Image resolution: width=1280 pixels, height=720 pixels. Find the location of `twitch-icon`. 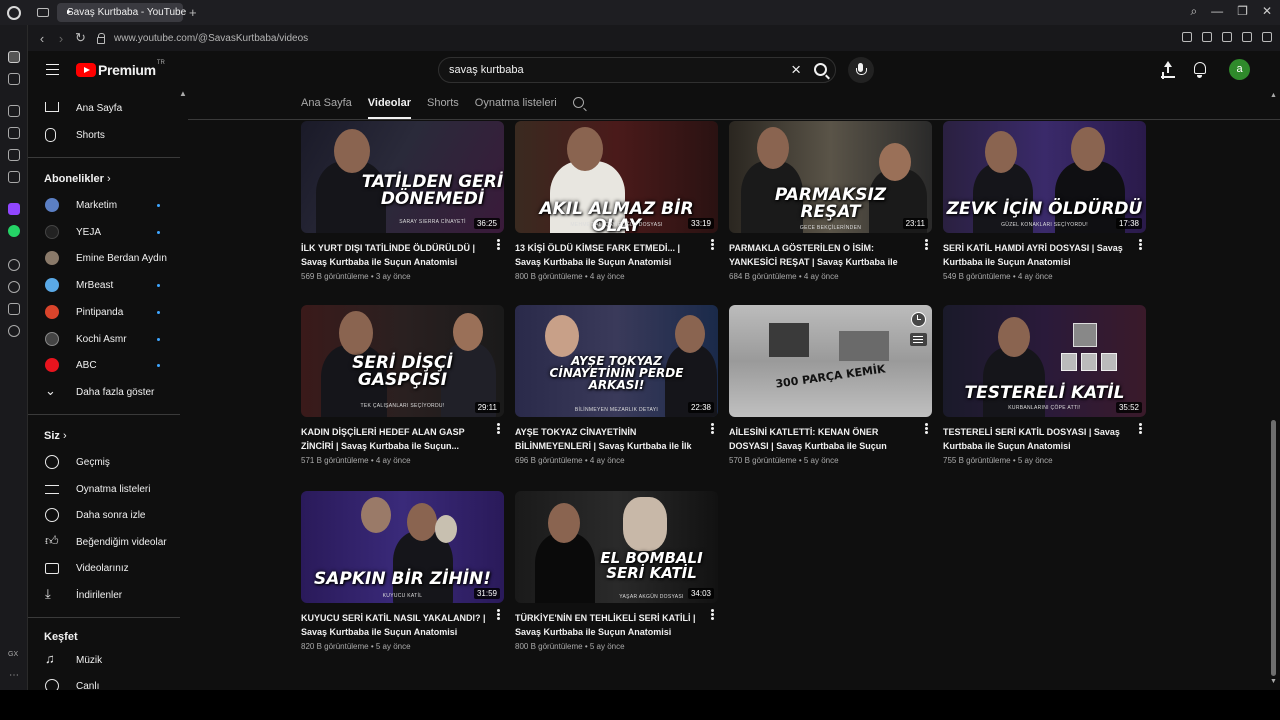

twitch-icon is located at coordinates (14, 209).